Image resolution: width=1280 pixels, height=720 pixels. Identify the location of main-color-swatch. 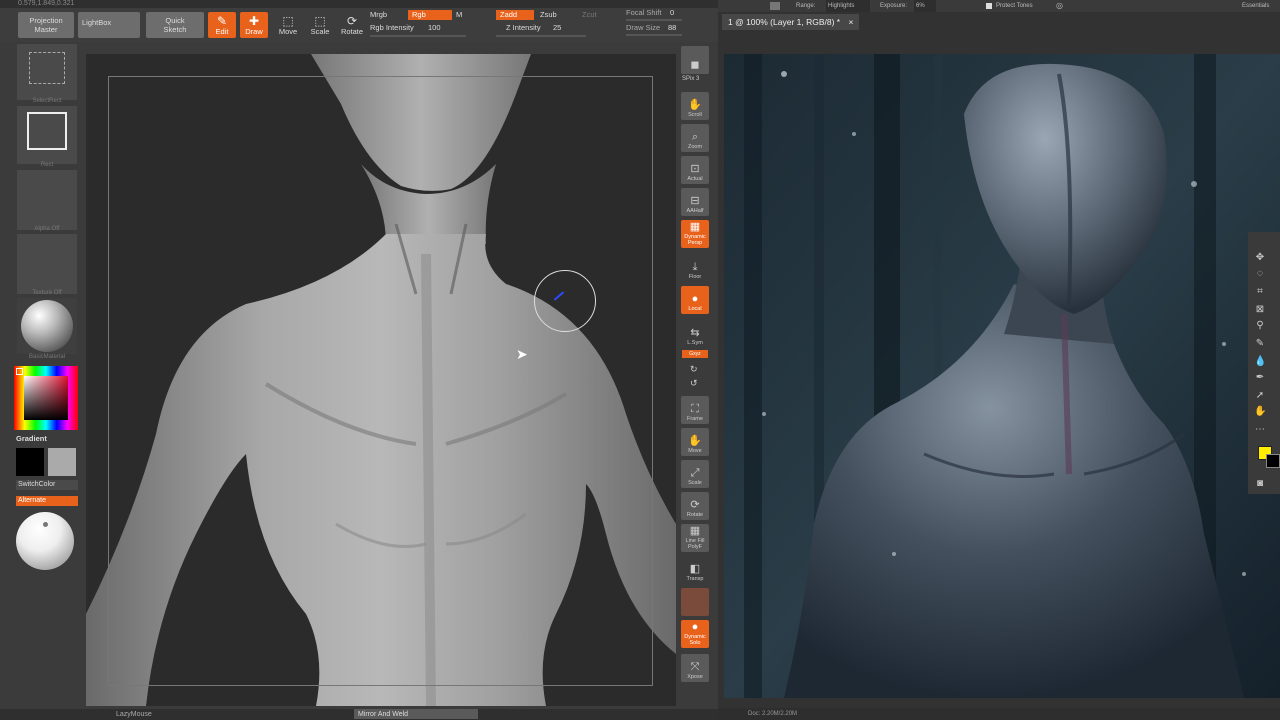
(30, 462).